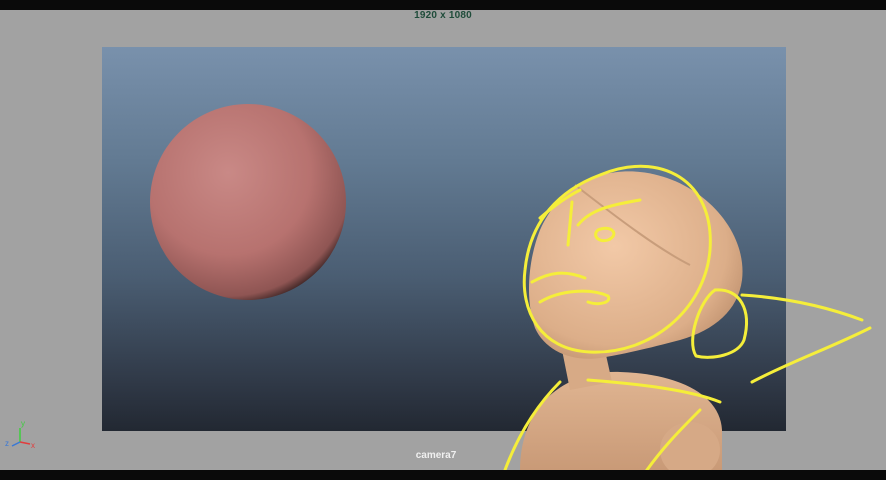  I want to click on viewport-bottom-bar, so click(443, 475).